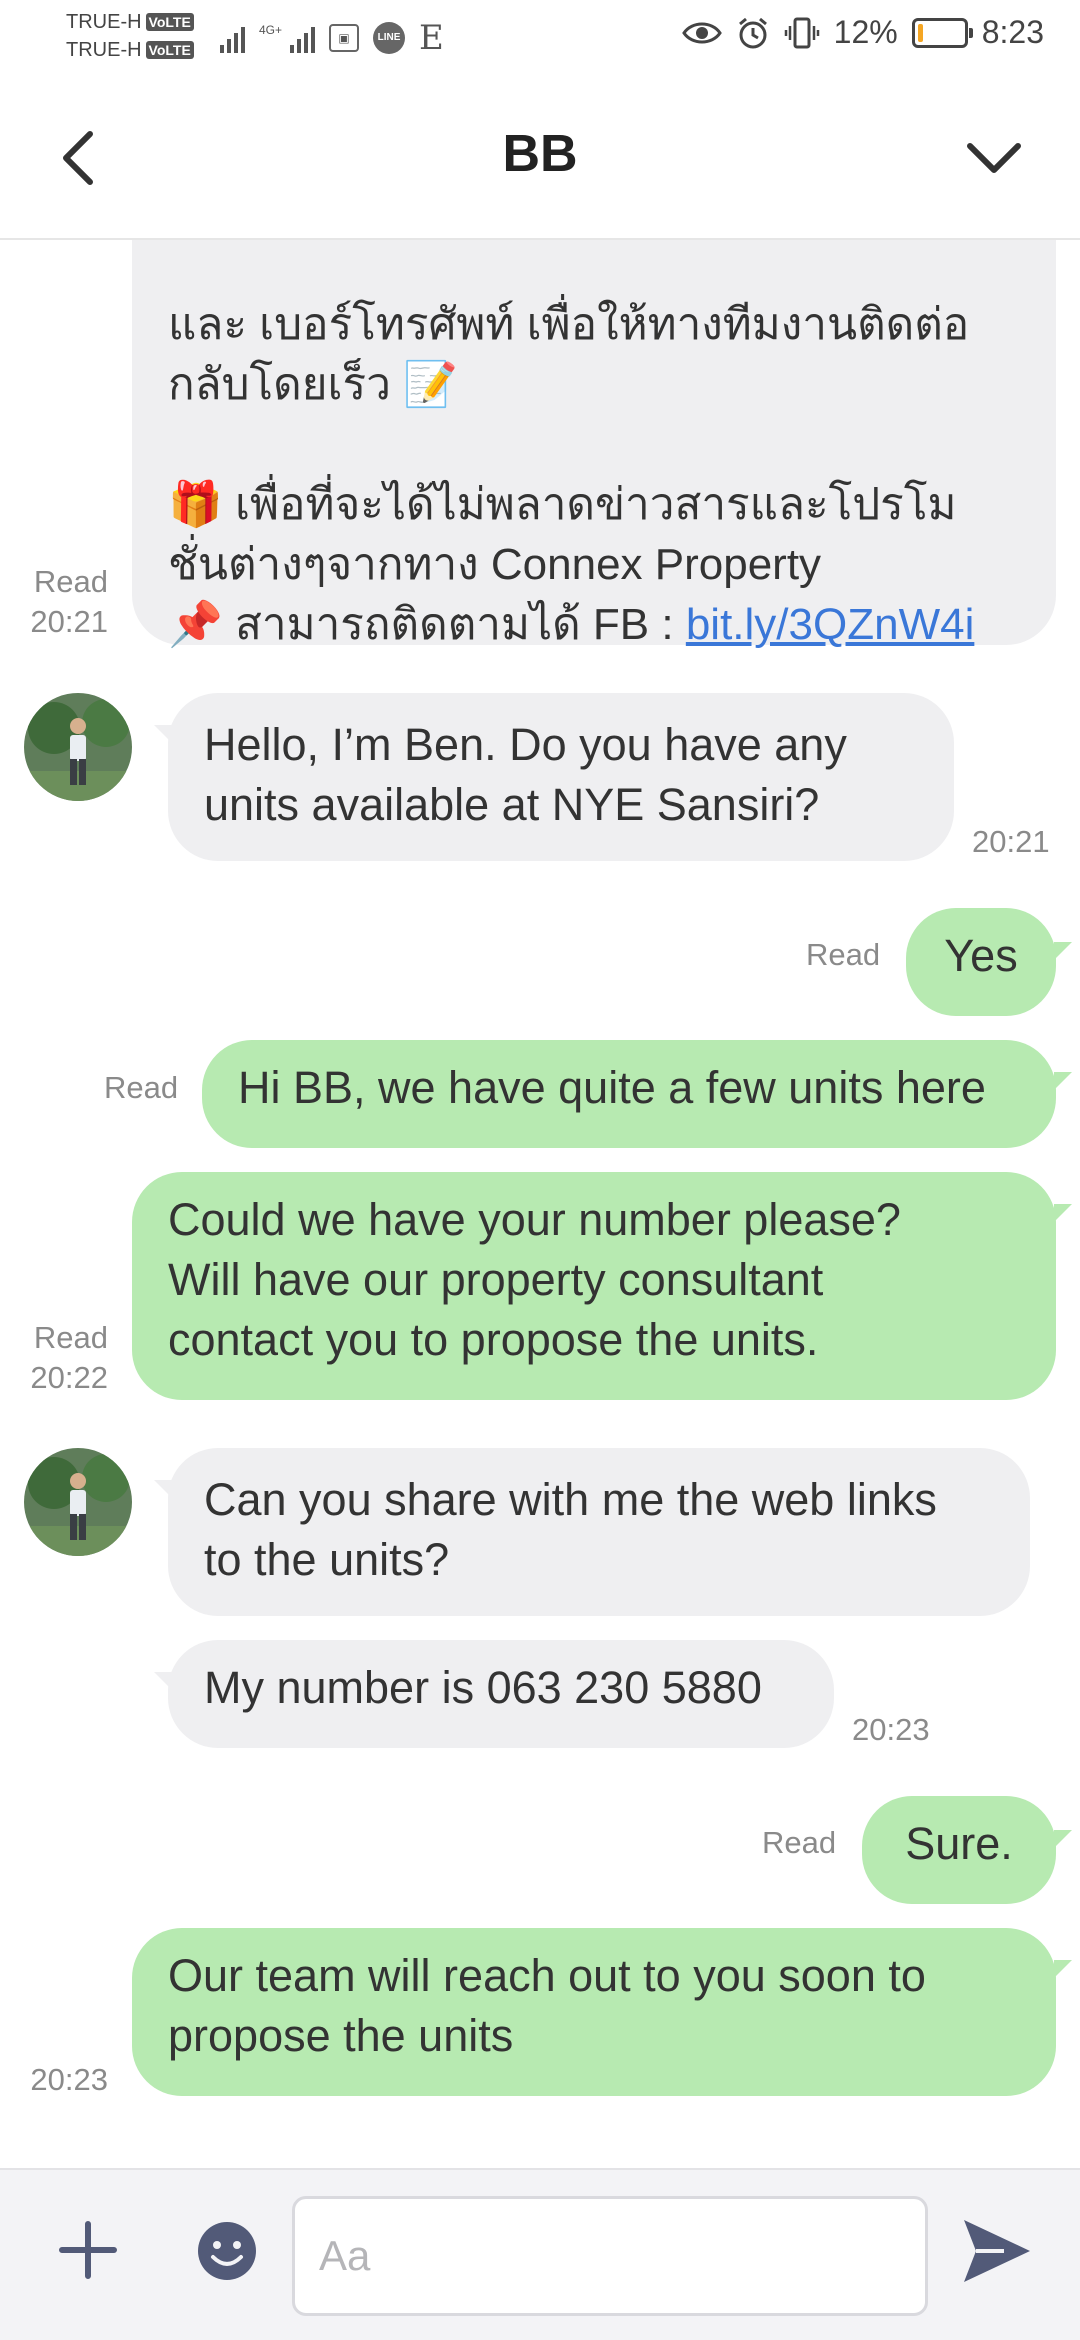  I want to click on message-text: Hi BB, we have quite a few units here, so click(612, 1087).